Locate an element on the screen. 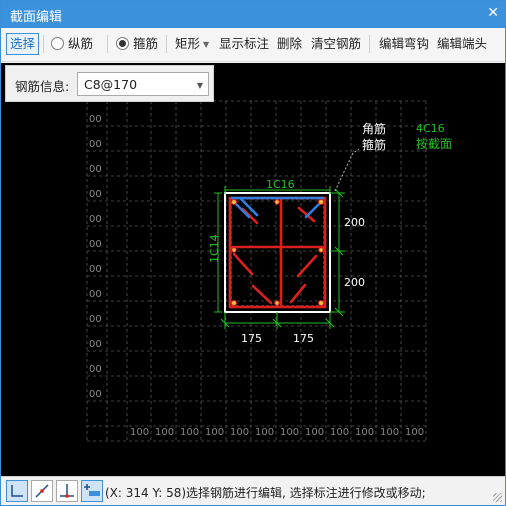 This screenshot has height=506, width=506. rebar-info-value: C8@170 is located at coordinates (111, 84).